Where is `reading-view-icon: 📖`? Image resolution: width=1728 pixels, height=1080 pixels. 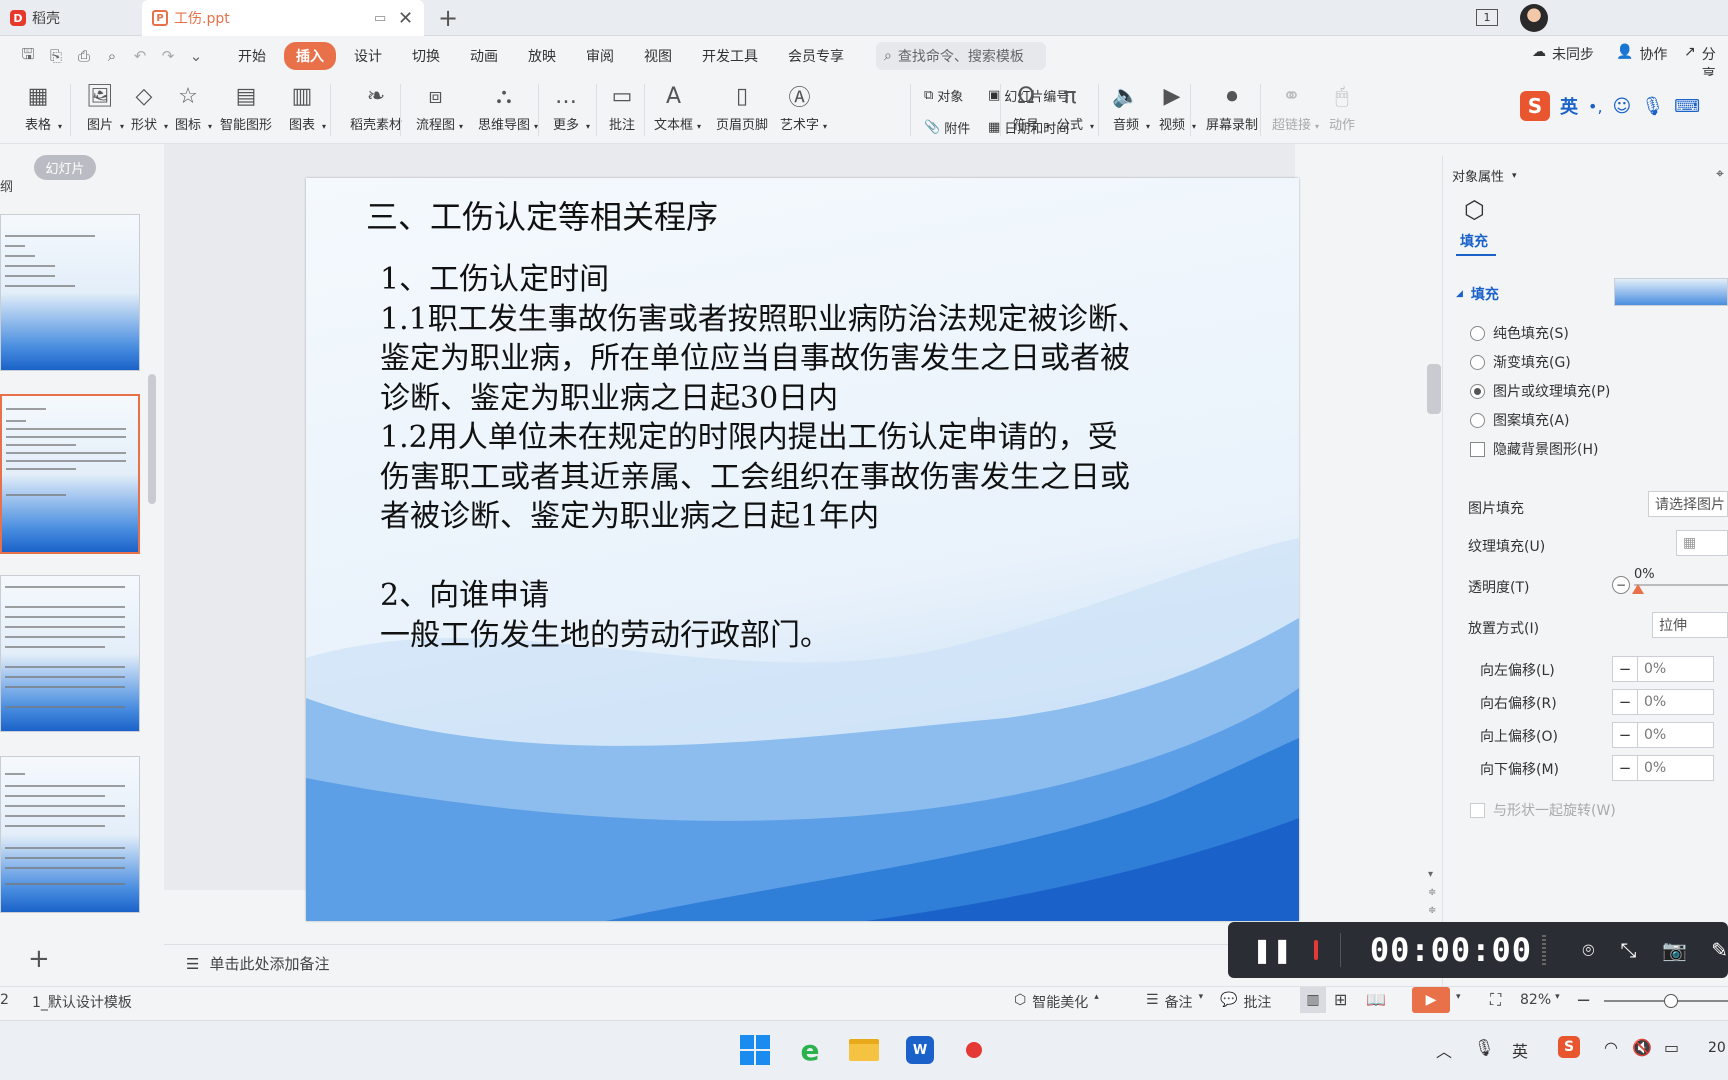 reading-view-icon: 📖 is located at coordinates (1376, 999).